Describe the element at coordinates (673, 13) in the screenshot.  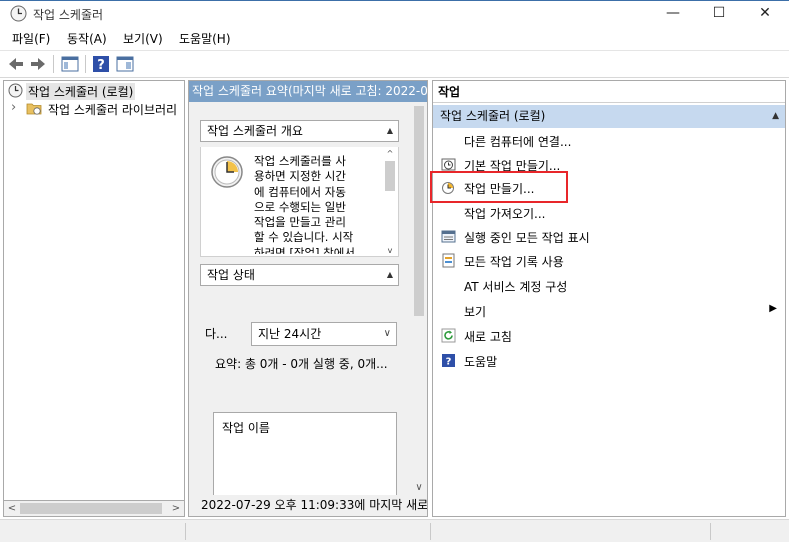
I see `minimize-button: —` at that location.